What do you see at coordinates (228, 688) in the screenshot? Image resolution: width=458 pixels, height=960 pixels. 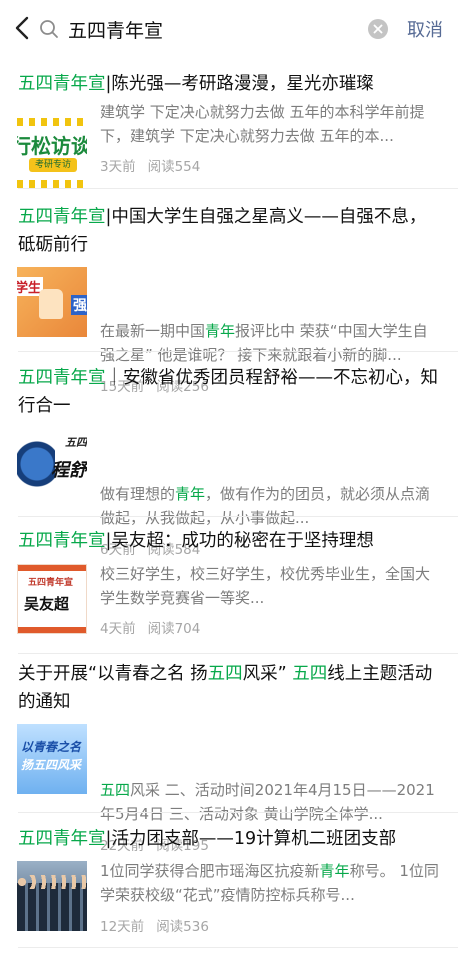 I see `result-title: 关于开展“以青春之名 扬五四风采” 五四线上主题活动的通知` at bounding box center [228, 688].